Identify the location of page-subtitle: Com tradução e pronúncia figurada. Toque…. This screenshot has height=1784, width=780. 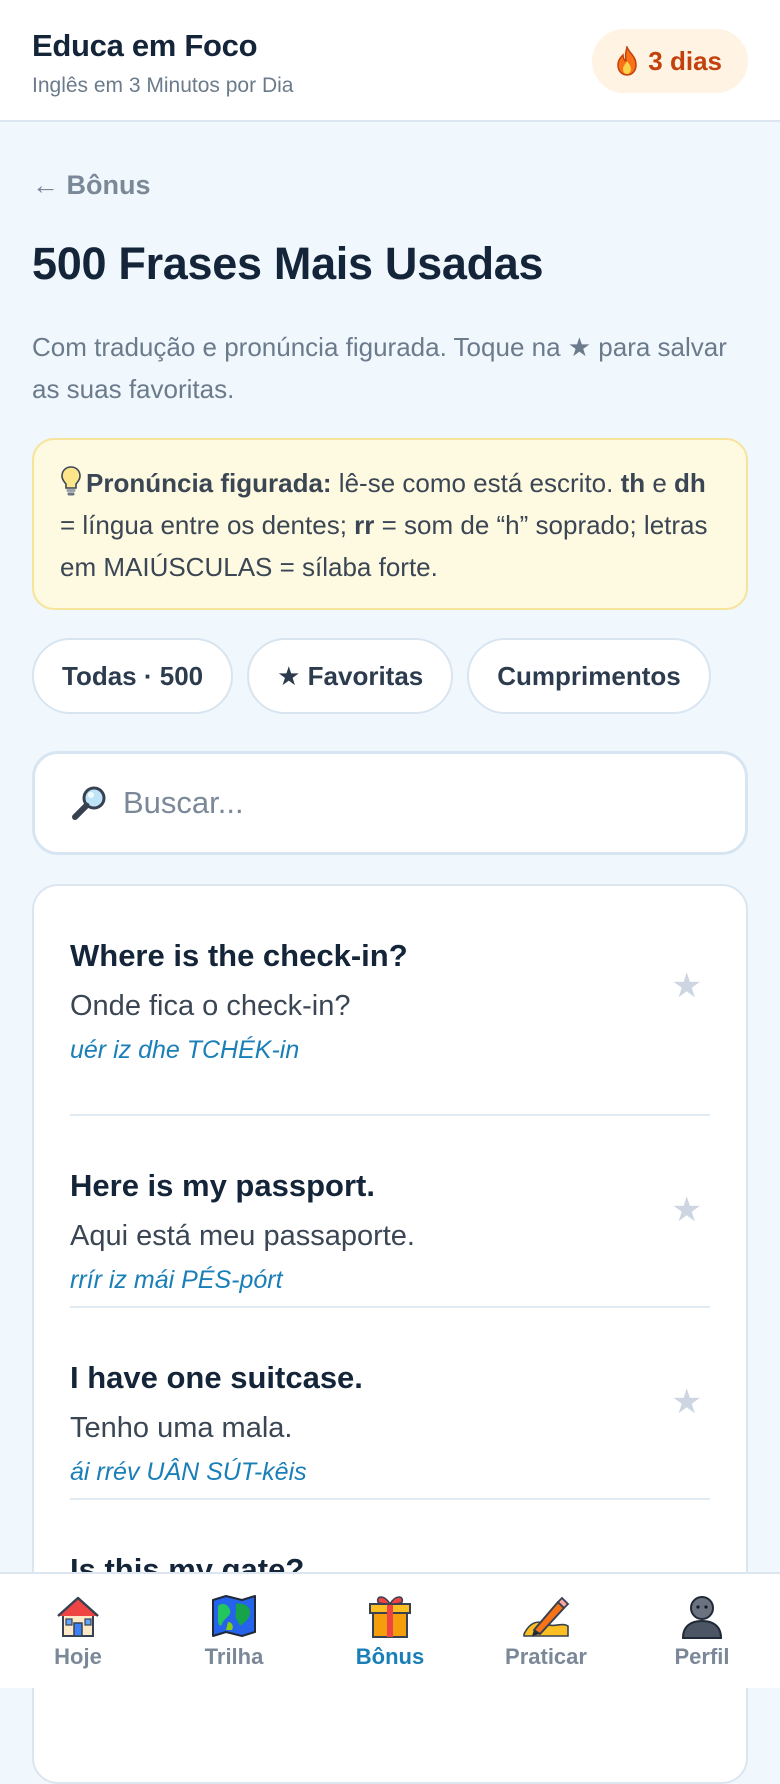
(379, 368).